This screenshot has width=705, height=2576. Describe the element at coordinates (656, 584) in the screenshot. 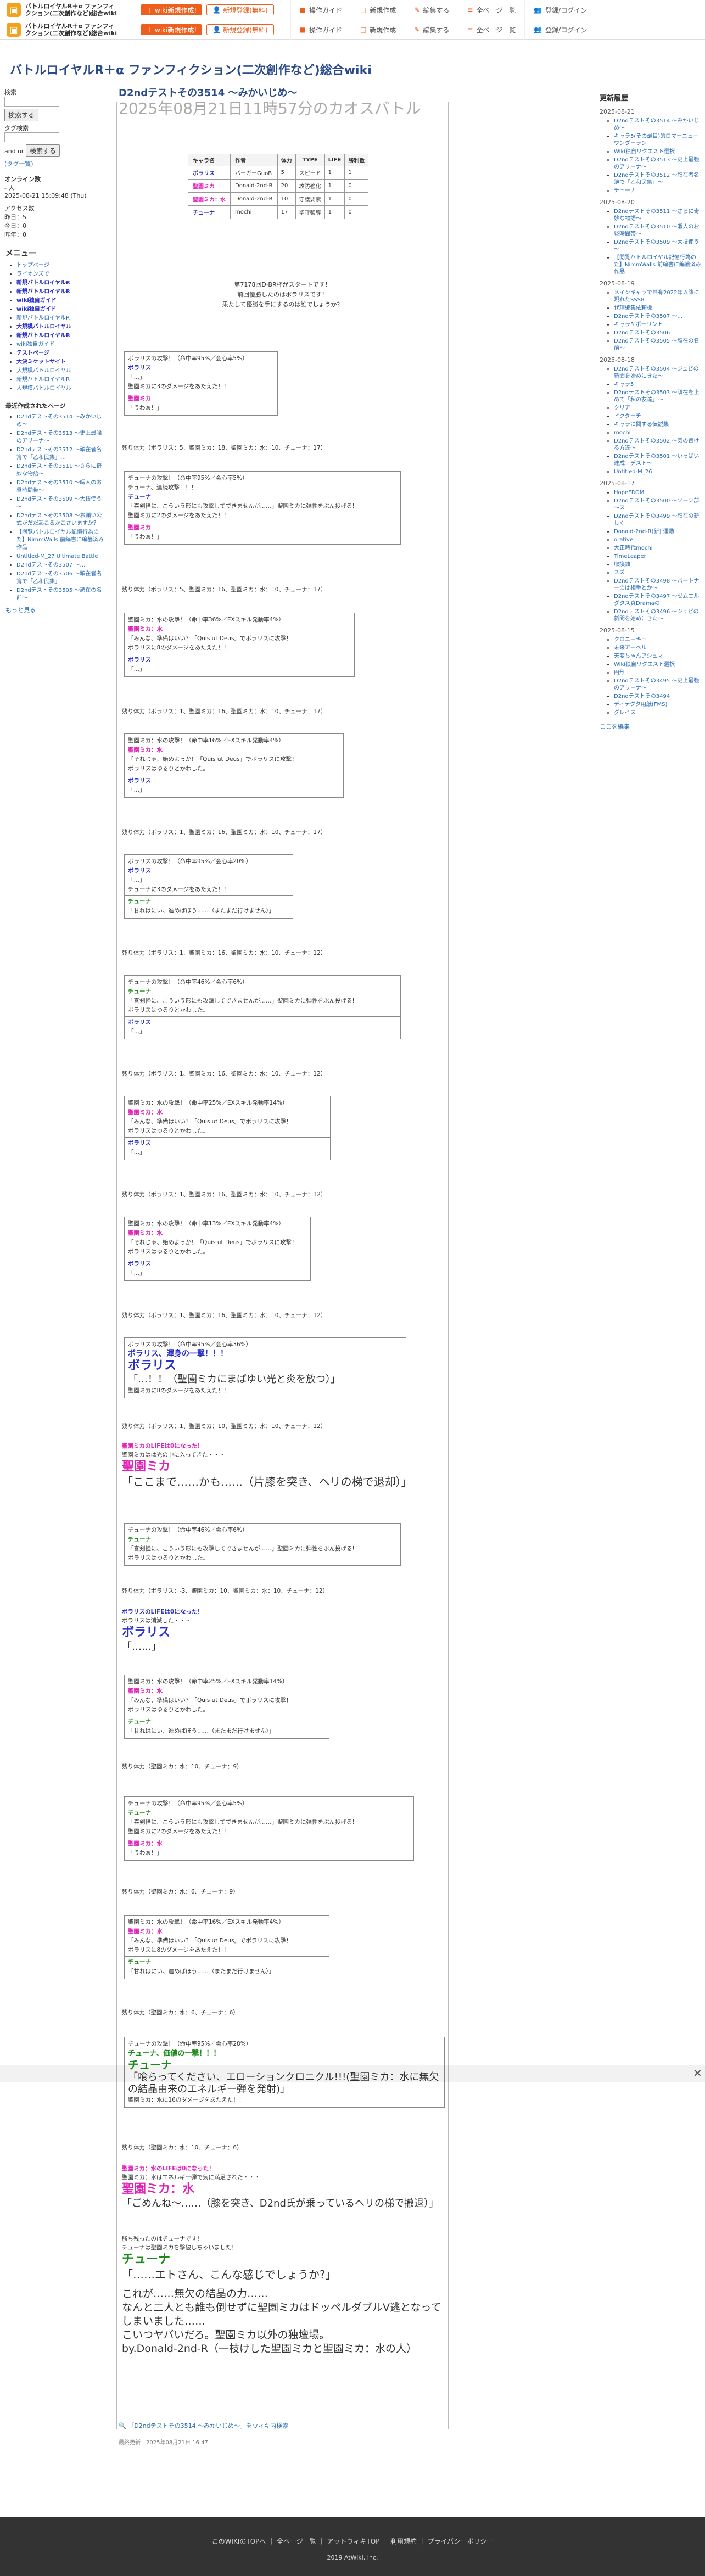

I see `update-link: D2ndテストその3498 ～パートナーのは相手とか～` at that location.